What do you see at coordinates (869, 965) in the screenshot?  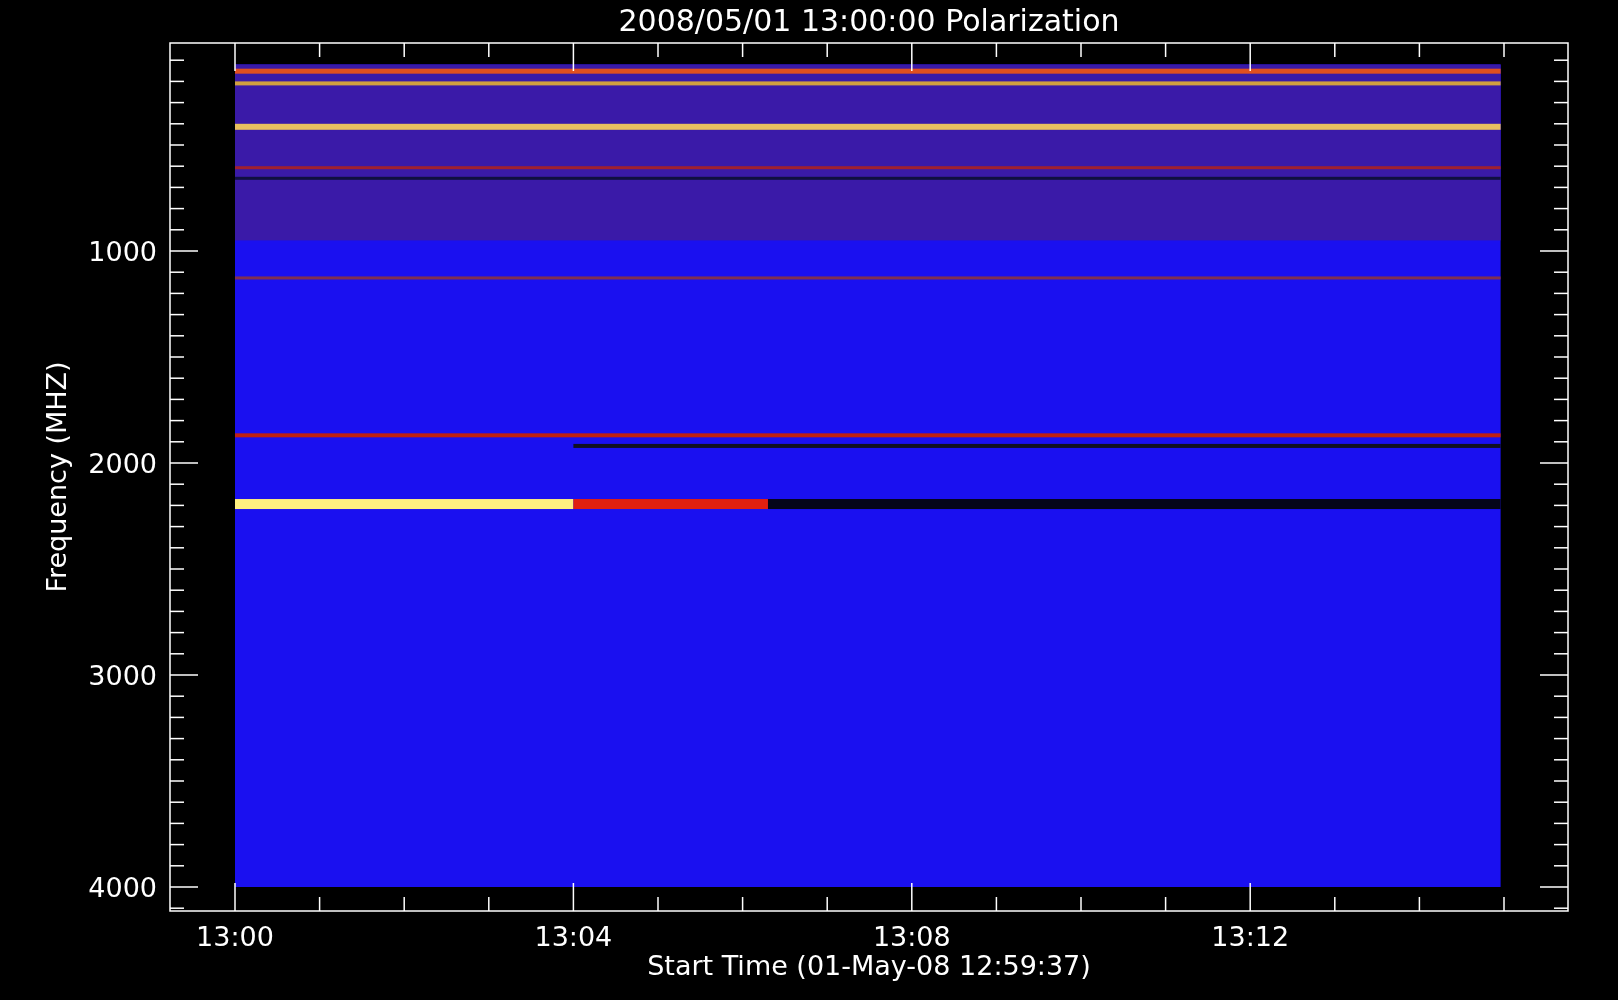 I see `x-axis-title: Start Time (01-May-08 12:59:37)` at bounding box center [869, 965].